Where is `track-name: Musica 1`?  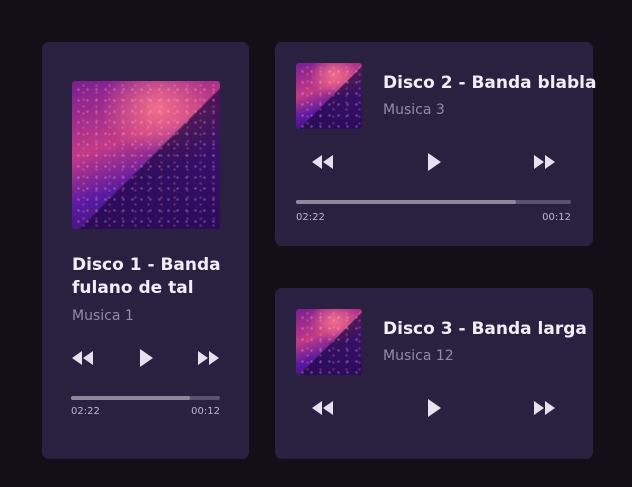
track-name: Musica 1 is located at coordinates (103, 316).